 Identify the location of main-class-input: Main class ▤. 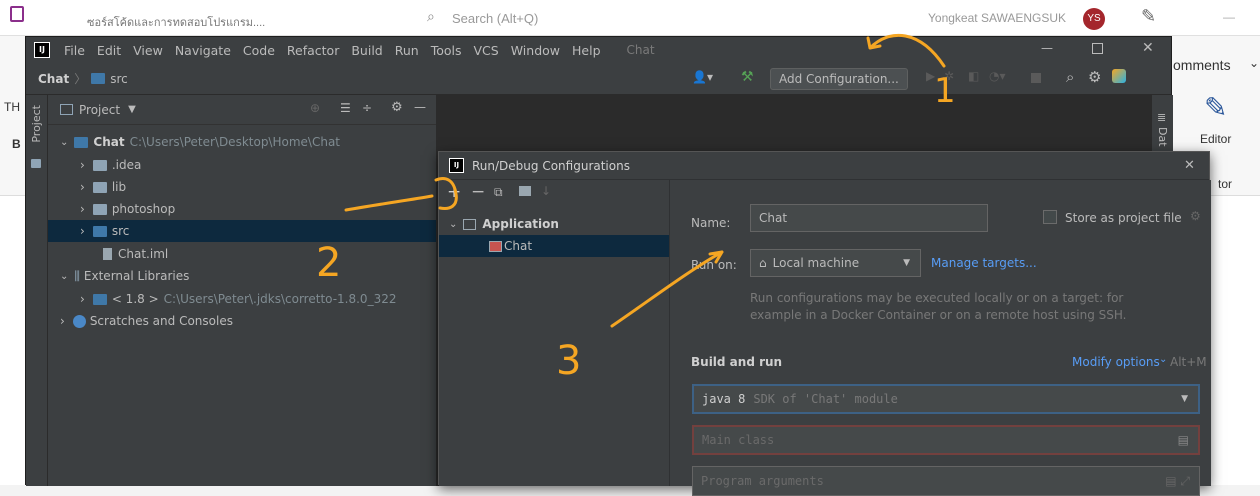
(946, 440).